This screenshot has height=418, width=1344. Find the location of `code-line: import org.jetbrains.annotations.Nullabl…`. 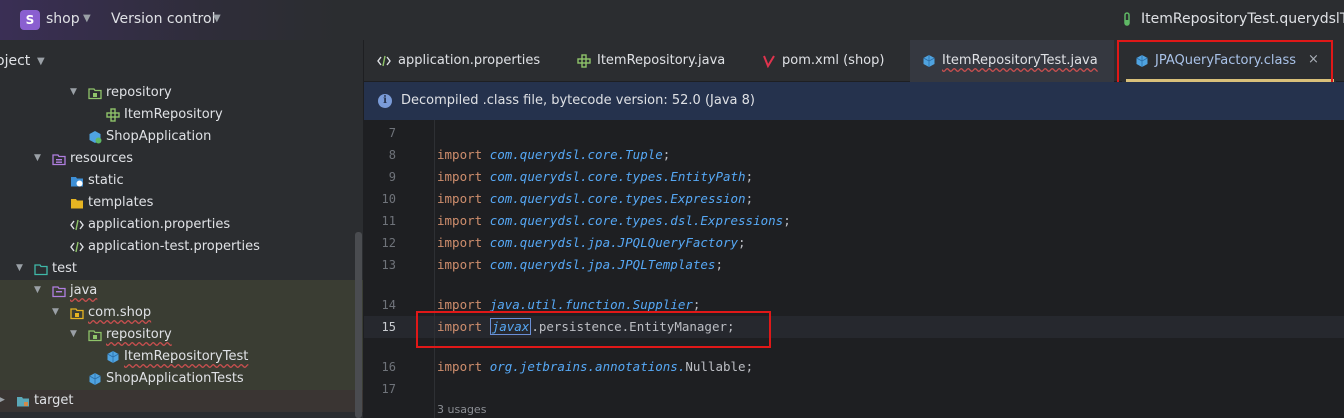

code-line: import org.jetbrains.annotations.Nullabl… is located at coordinates (595, 366).